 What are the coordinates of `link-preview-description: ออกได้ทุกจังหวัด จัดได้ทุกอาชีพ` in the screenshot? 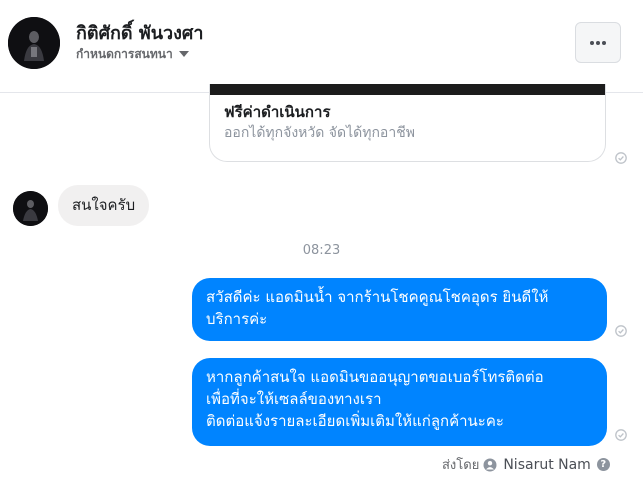 It's located at (319, 133).